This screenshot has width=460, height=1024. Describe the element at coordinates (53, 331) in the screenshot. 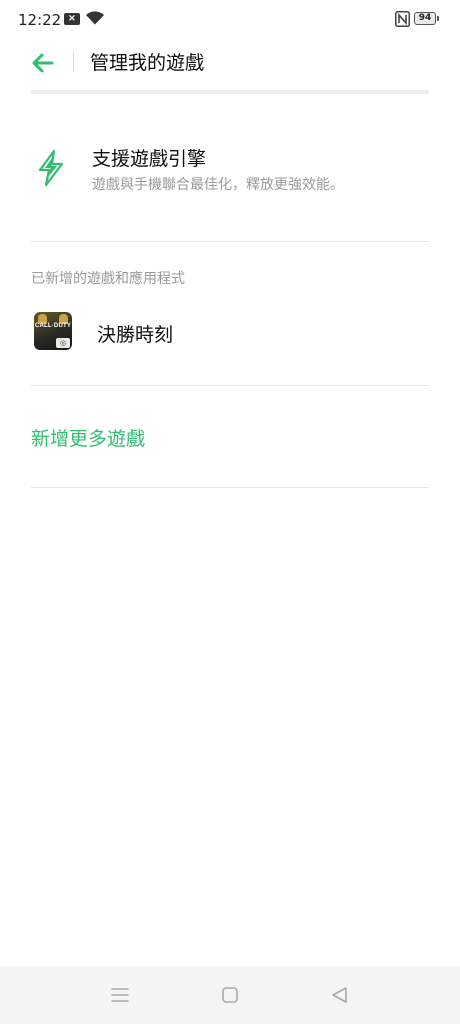

I see `game-thumbnail: CALL·DUTY ◎` at that location.